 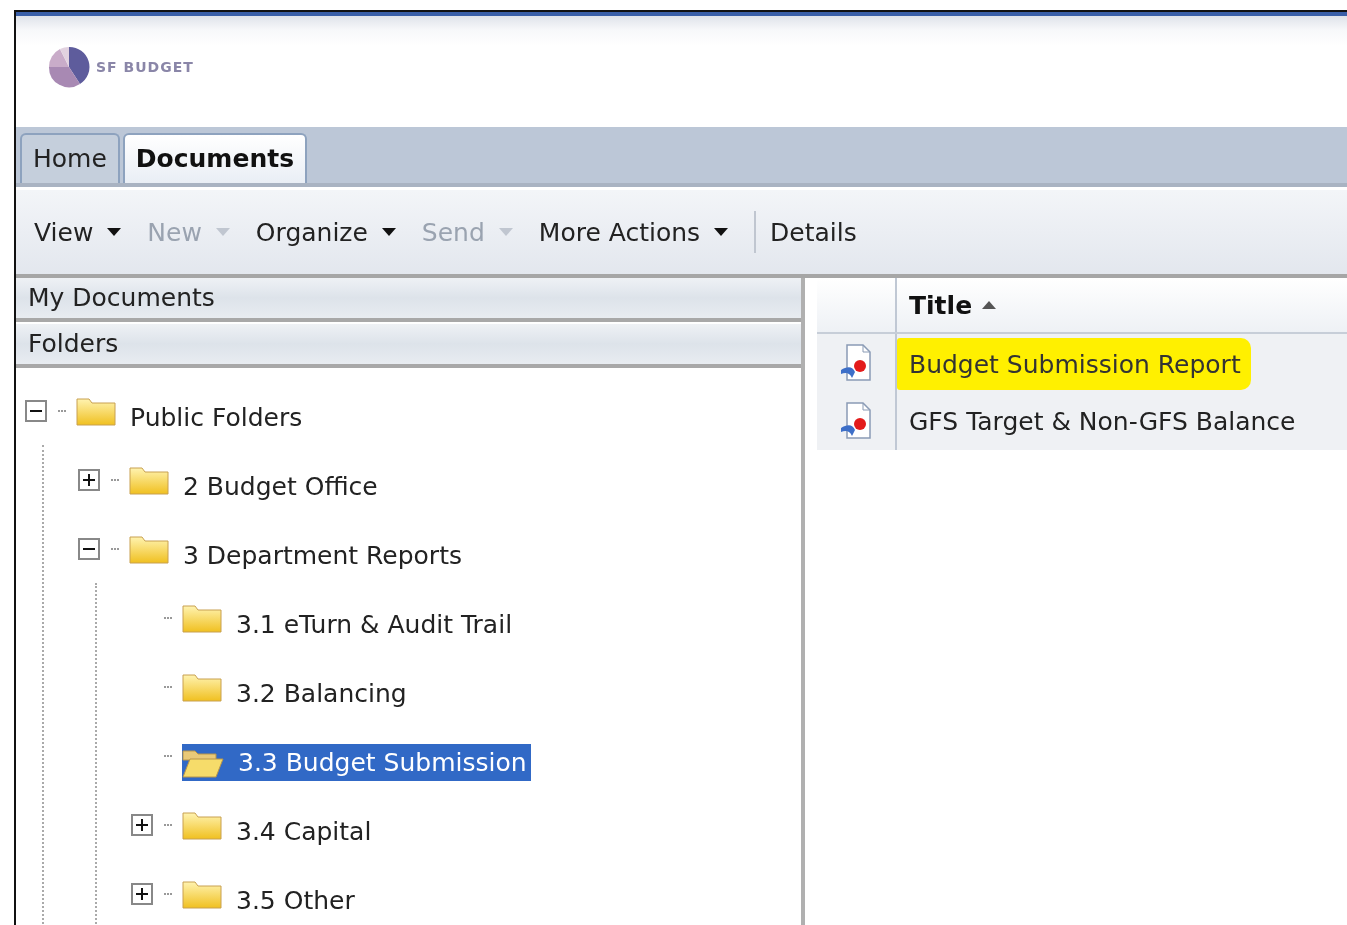 What do you see at coordinates (374, 624) in the screenshot?
I see `folder-item: 3.1 eTurn & Audit Trail` at bounding box center [374, 624].